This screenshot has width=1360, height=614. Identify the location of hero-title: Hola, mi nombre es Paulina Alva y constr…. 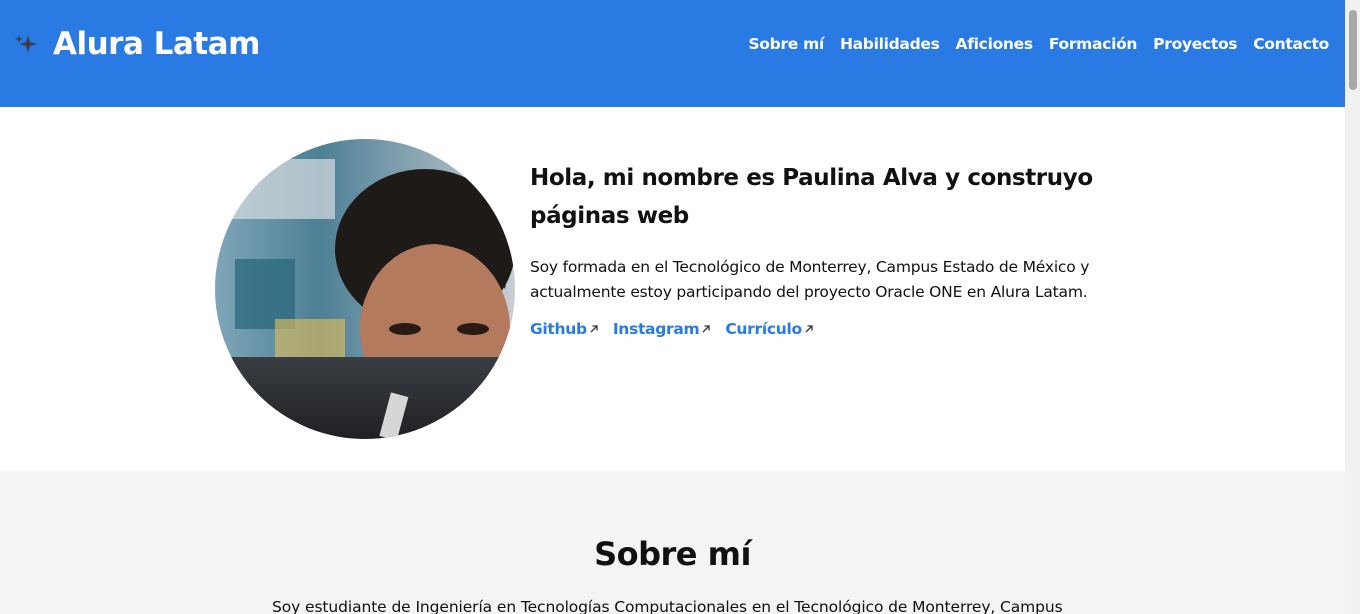
(811, 197).